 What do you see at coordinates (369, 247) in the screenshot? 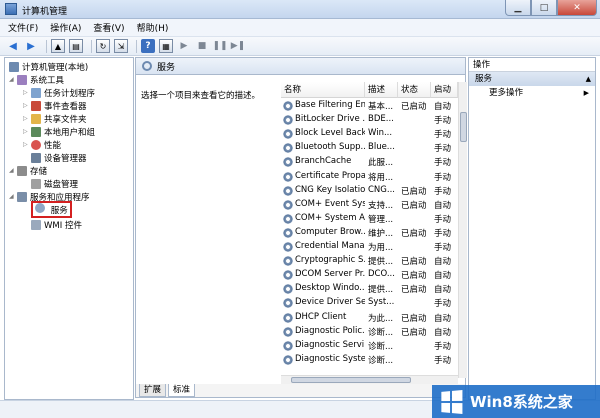
I see `table-row: Credential Mana... 为用... 手动` at bounding box center [369, 247].